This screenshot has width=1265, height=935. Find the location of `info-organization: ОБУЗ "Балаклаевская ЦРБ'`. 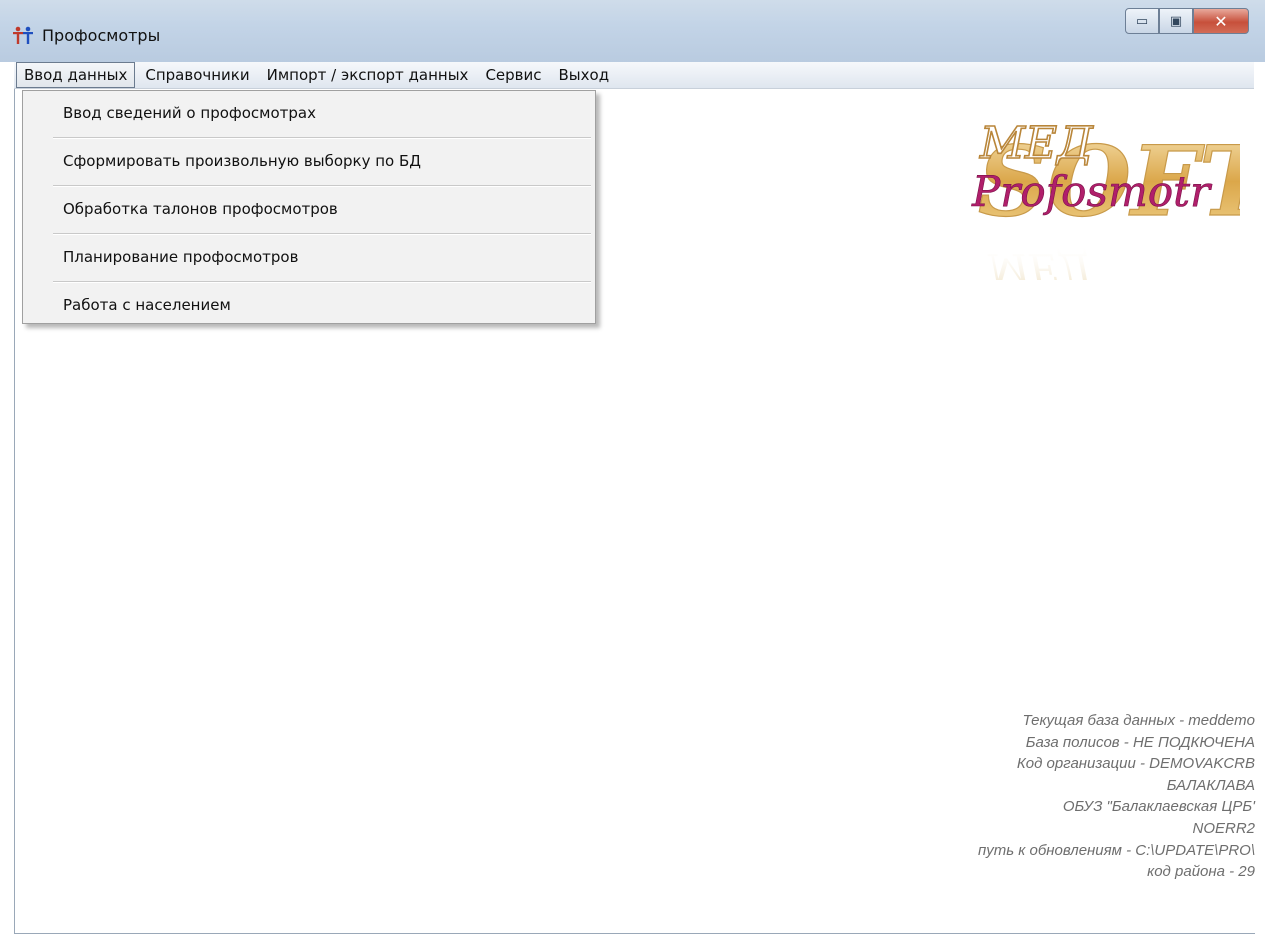

info-organization: ОБУЗ "Балаклаевская ЦРБ' is located at coordinates (1158, 807).